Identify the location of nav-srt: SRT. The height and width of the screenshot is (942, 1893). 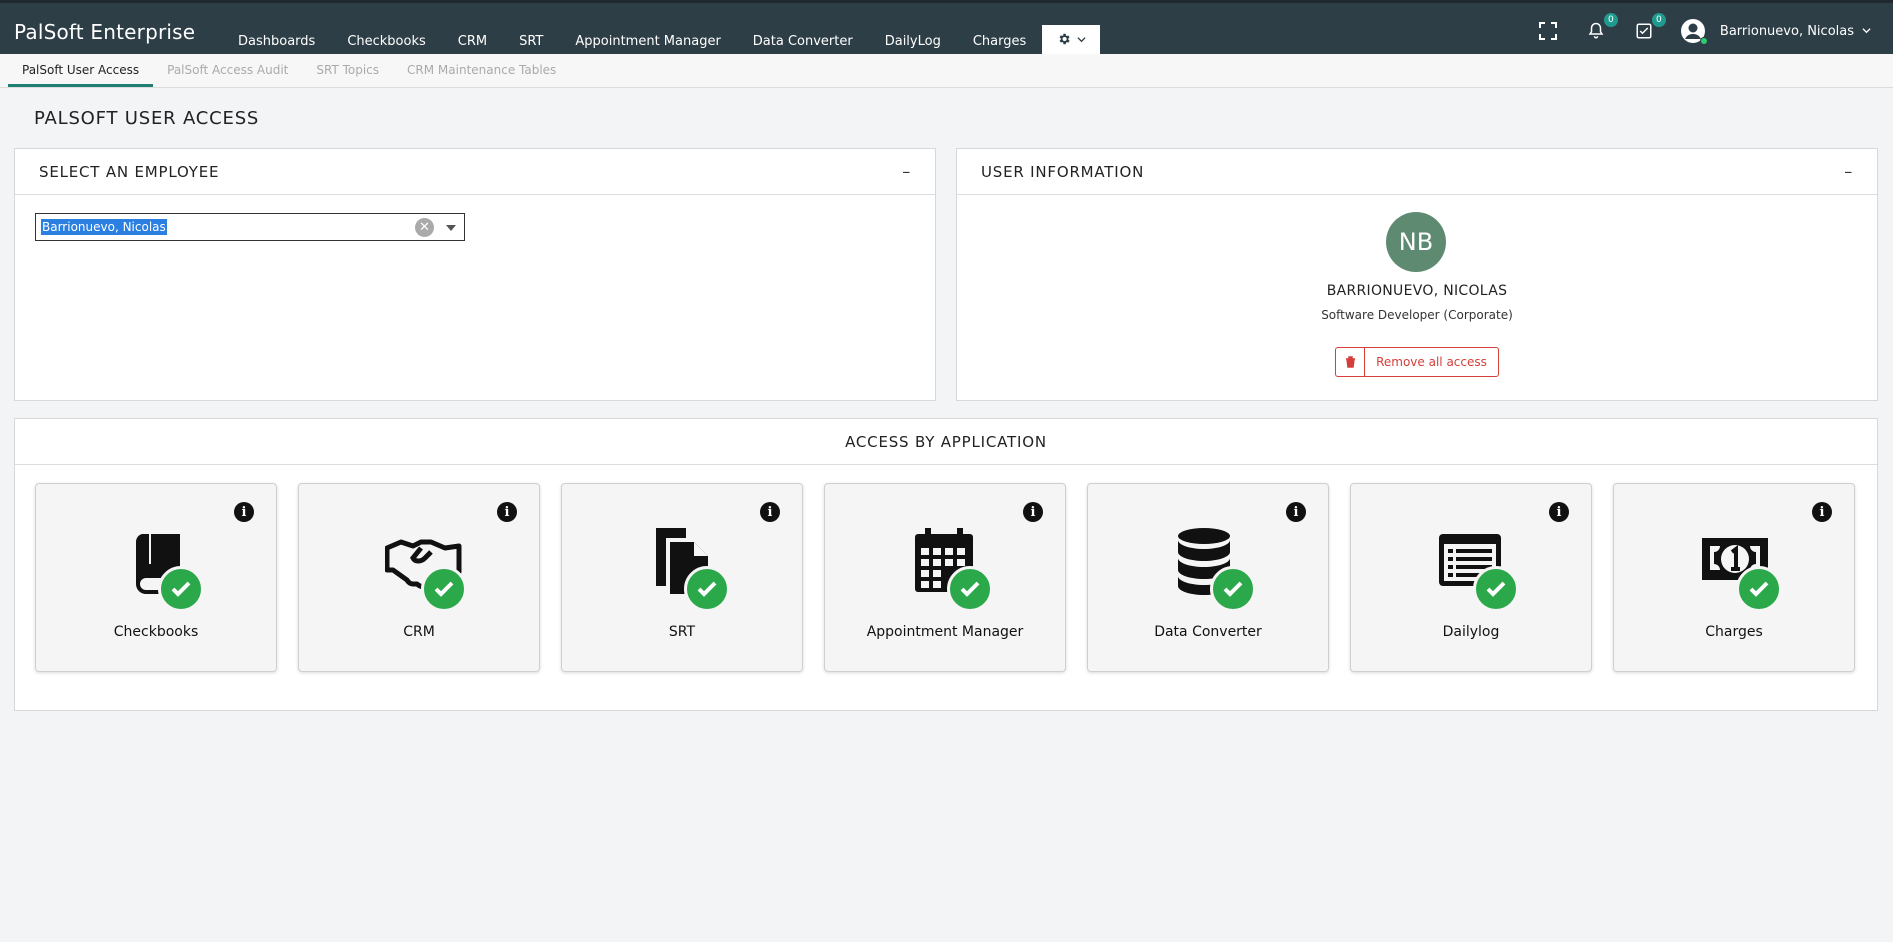
(531, 41).